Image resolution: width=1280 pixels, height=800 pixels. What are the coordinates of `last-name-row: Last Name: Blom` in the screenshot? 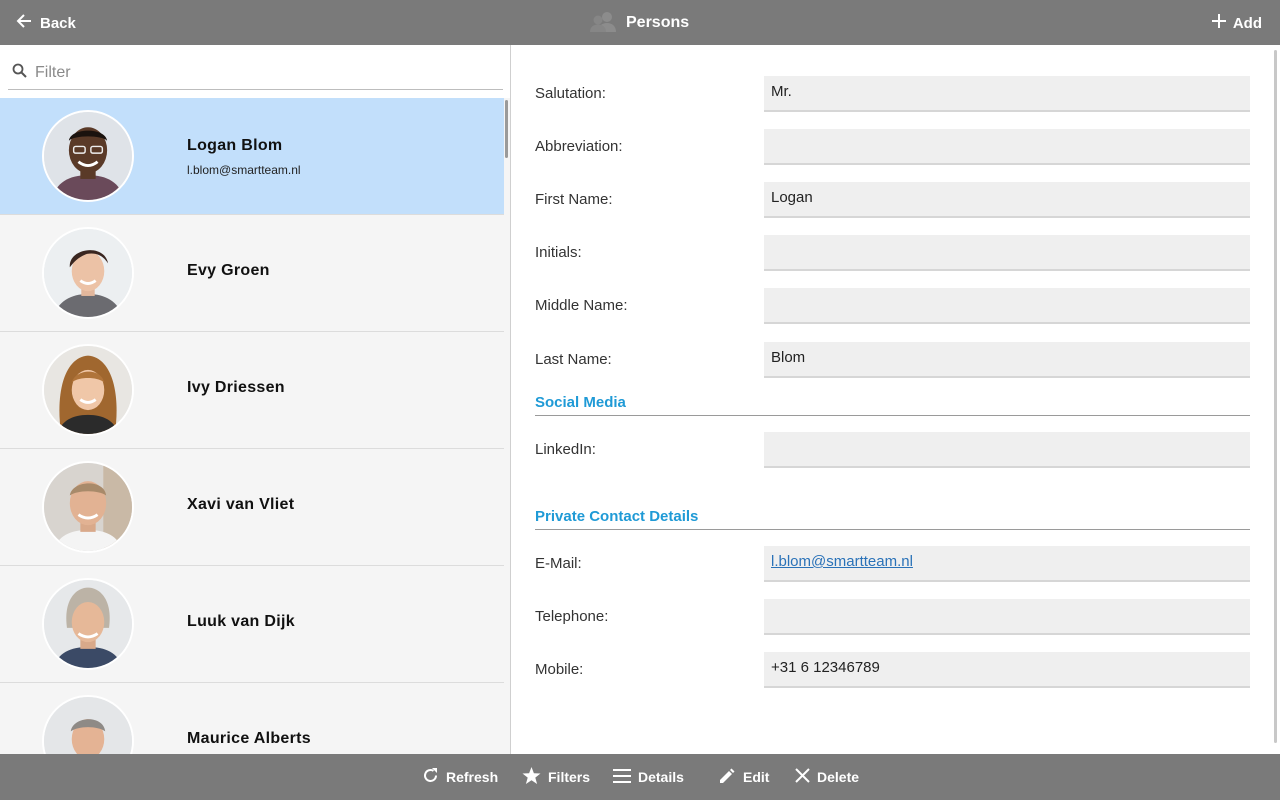 It's located at (892, 360).